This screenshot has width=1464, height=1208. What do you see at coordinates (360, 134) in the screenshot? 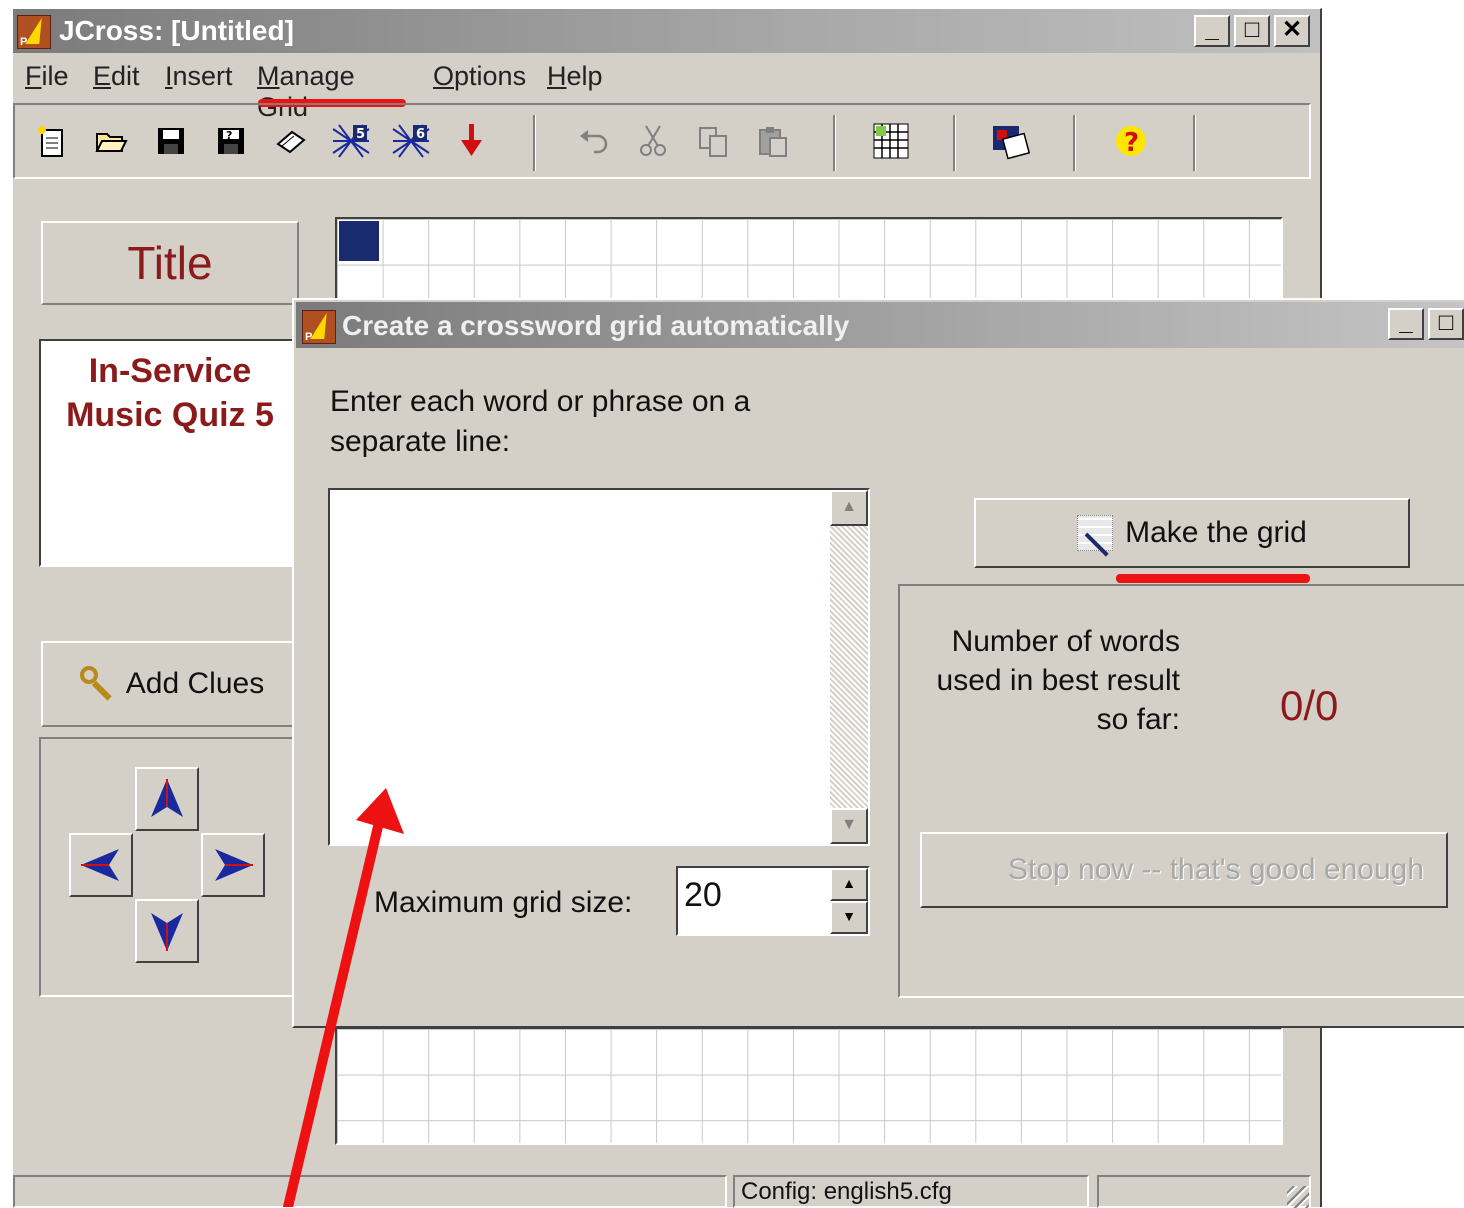
I see `svg-text: 5` at bounding box center [360, 134].